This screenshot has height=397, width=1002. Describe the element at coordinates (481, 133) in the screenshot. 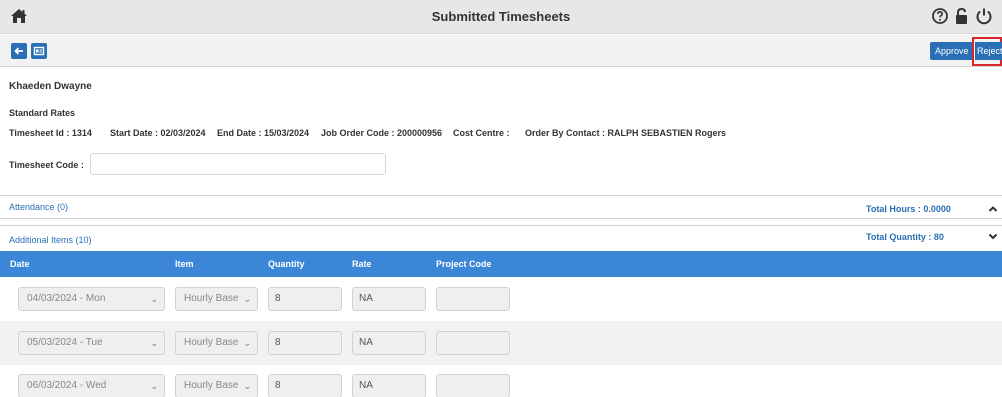

I see `cost-centre: Cost Centre :` at that location.